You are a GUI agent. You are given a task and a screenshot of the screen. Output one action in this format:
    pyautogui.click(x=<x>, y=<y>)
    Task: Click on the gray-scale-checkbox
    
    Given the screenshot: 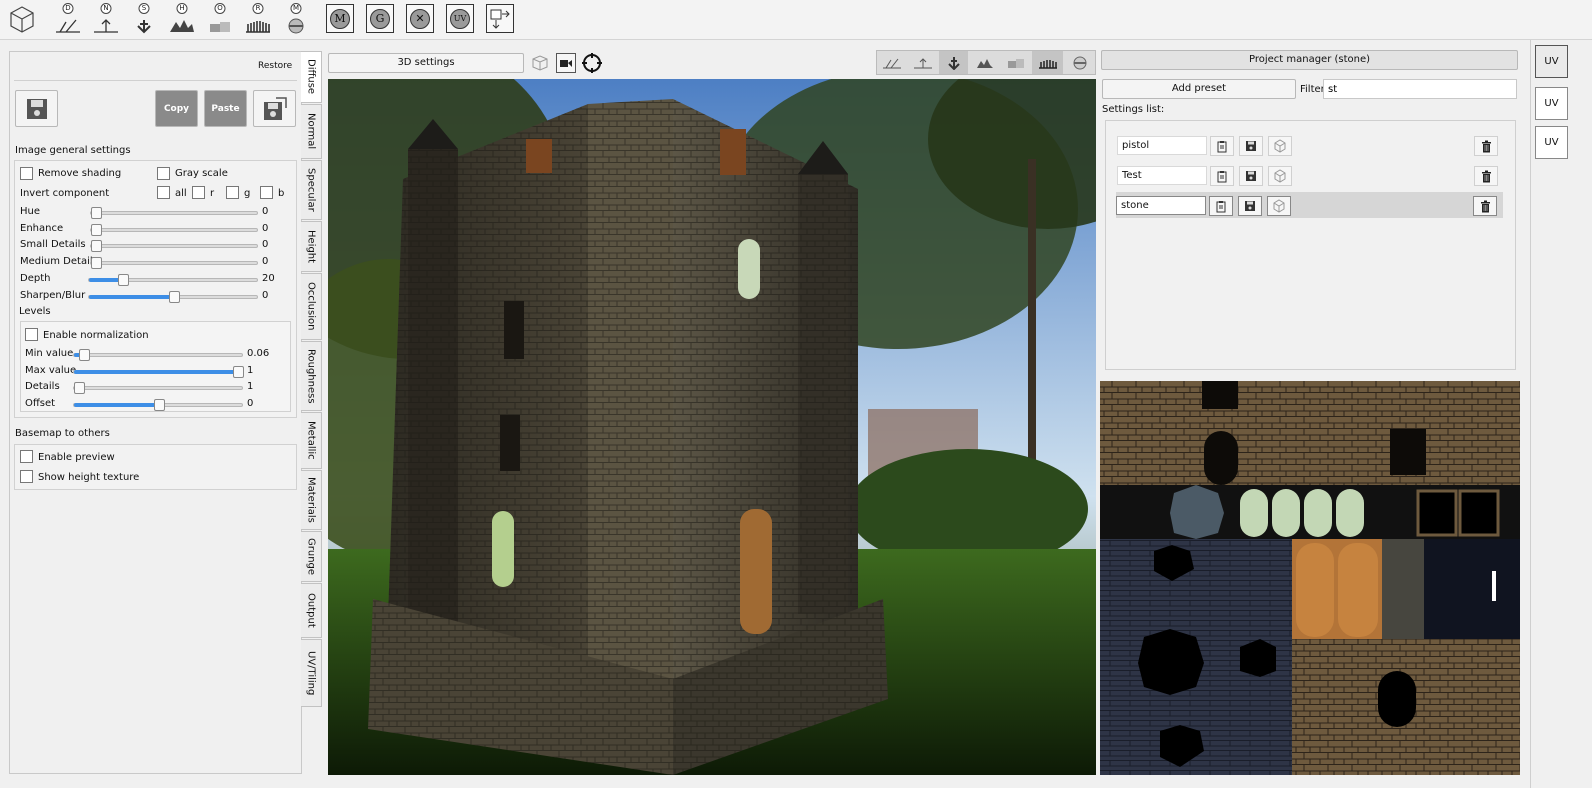 What is the action you would take?
    pyautogui.click(x=163, y=173)
    